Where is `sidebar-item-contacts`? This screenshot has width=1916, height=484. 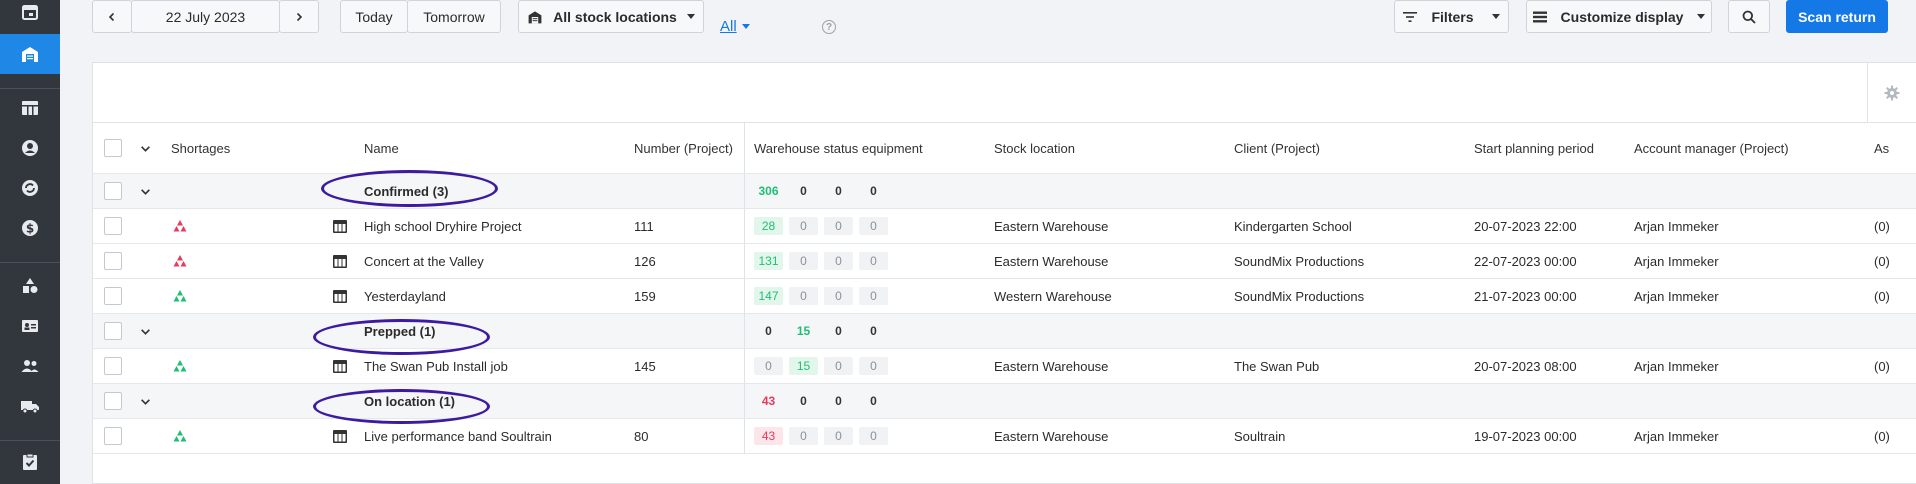
sidebar-item-contacts is located at coordinates (30, 148).